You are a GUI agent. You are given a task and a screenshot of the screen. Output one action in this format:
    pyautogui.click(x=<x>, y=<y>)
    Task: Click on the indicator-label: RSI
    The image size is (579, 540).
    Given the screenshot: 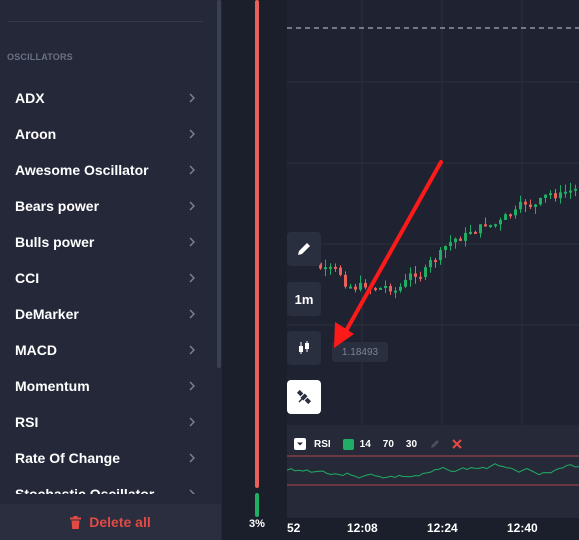 What is the action you would take?
    pyautogui.click(x=27, y=422)
    